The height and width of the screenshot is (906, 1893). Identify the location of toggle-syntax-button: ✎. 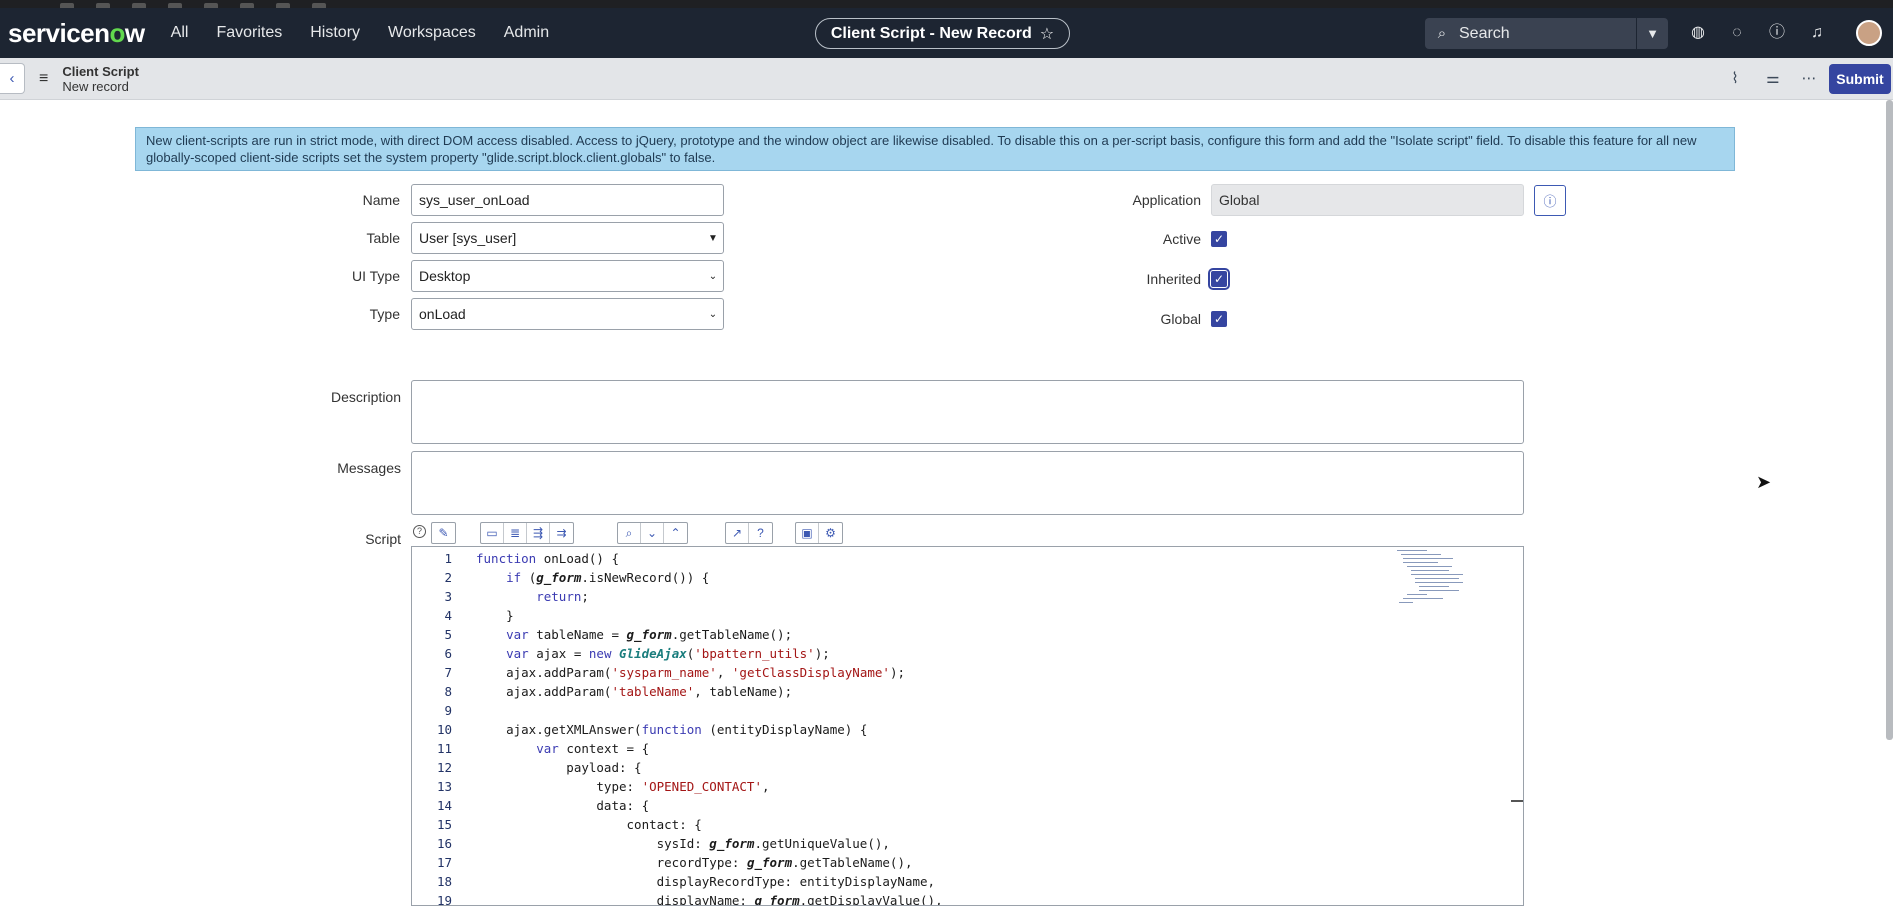
(443, 533).